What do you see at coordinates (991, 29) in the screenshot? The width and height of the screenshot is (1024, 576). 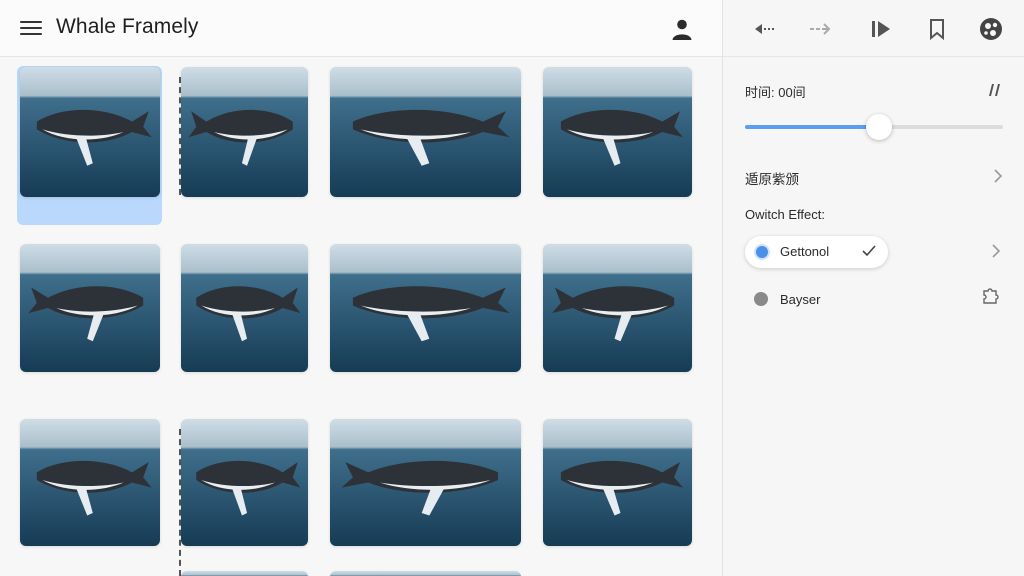 I see `globe-icon` at bounding box center [991, 29].